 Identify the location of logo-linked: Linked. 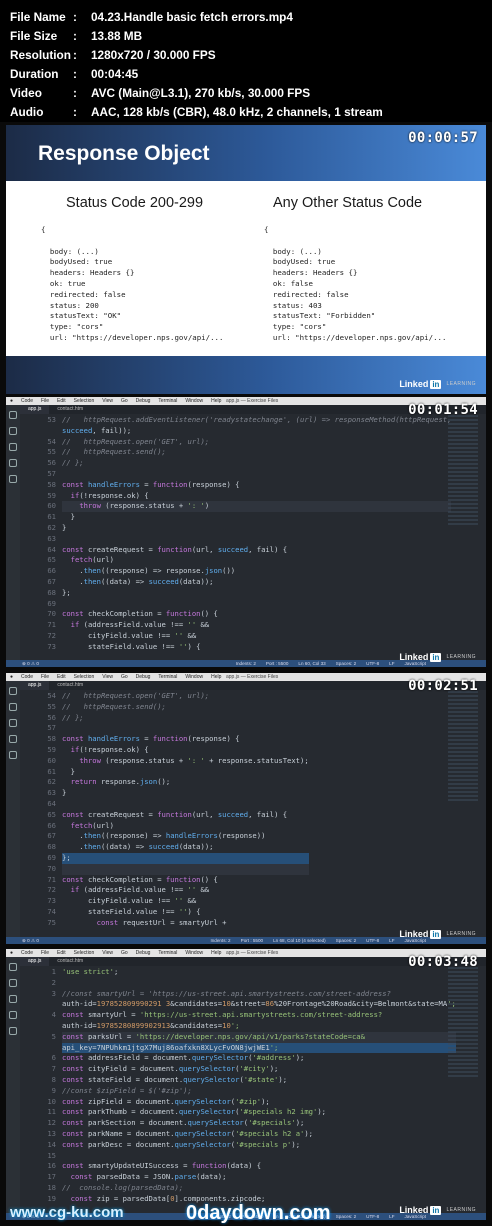
(414, 657).